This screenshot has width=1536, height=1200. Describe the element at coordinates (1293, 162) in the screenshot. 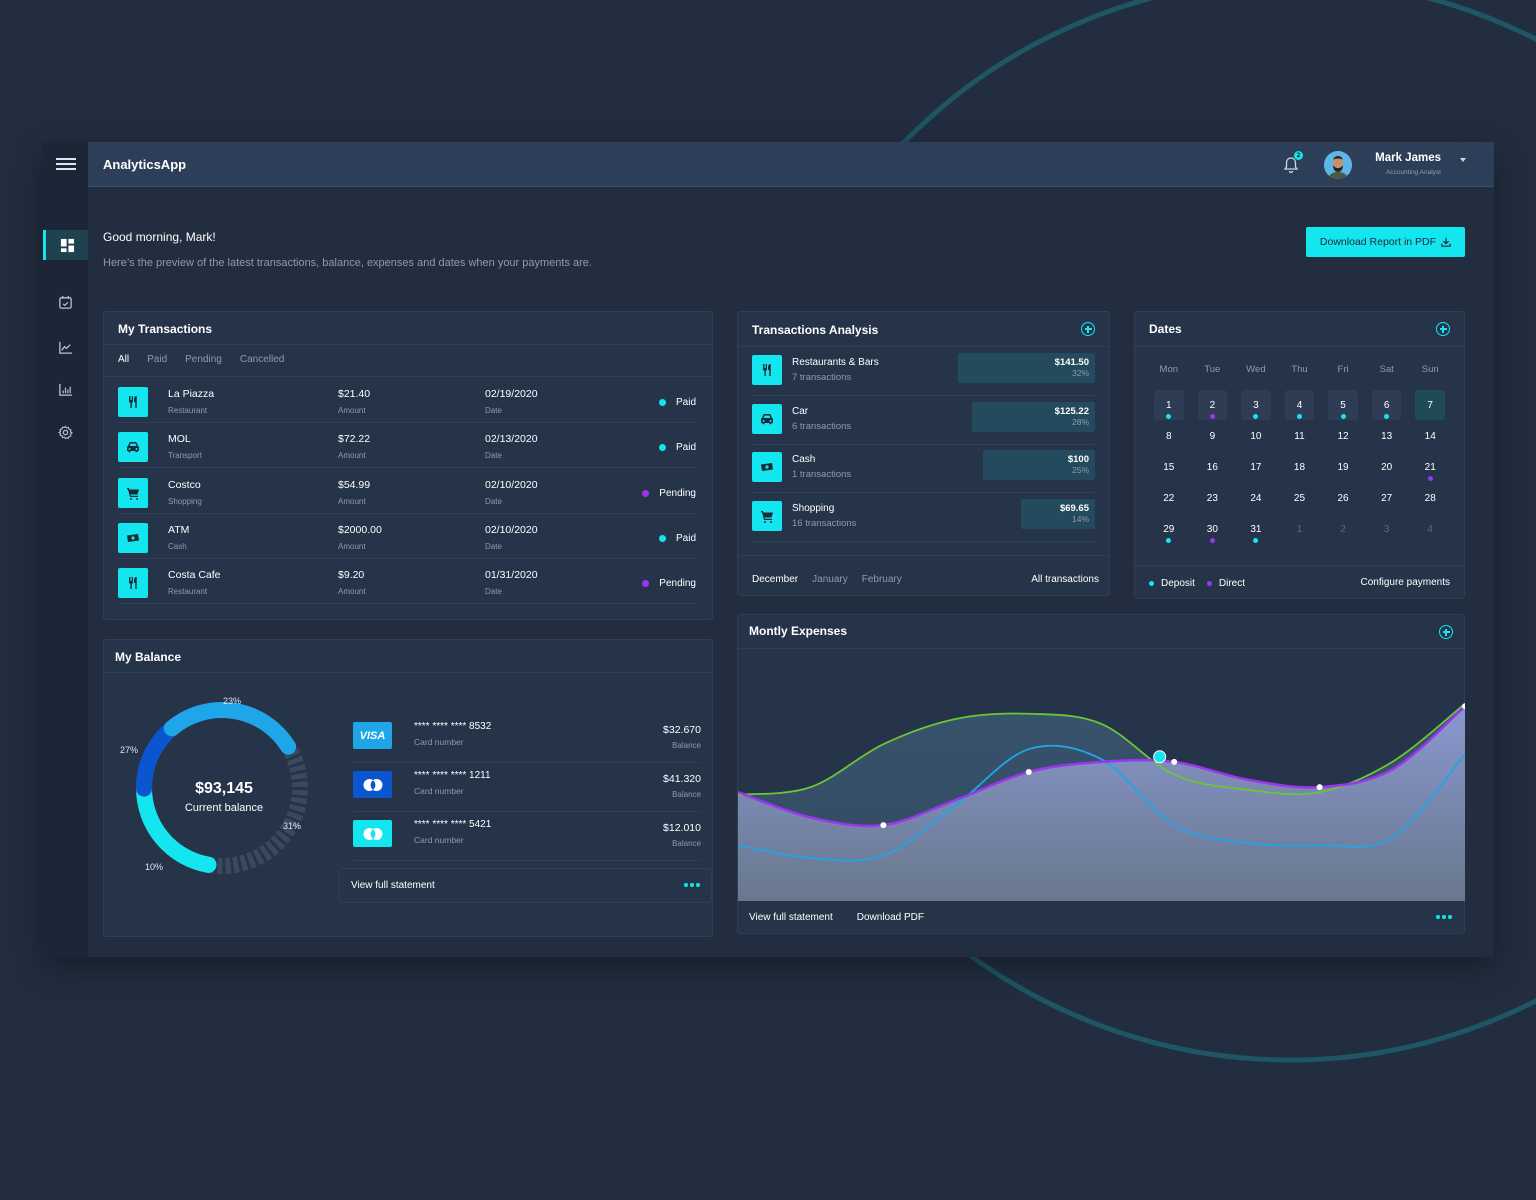

I see `notifications-button: 2` at that location.